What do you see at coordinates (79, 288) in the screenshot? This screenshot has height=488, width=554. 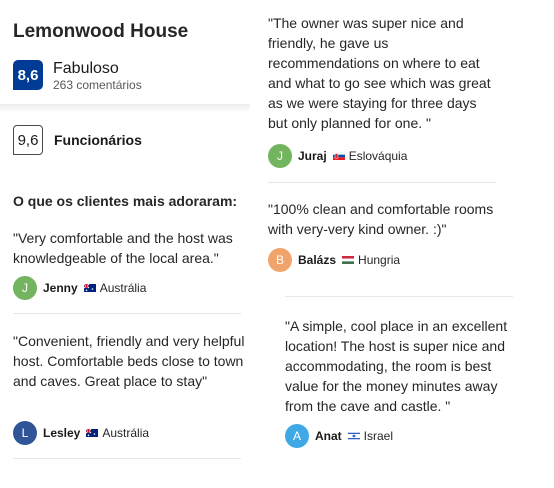 I see `review-author: J Jenny Austrália` at bounding box center [79, 288].